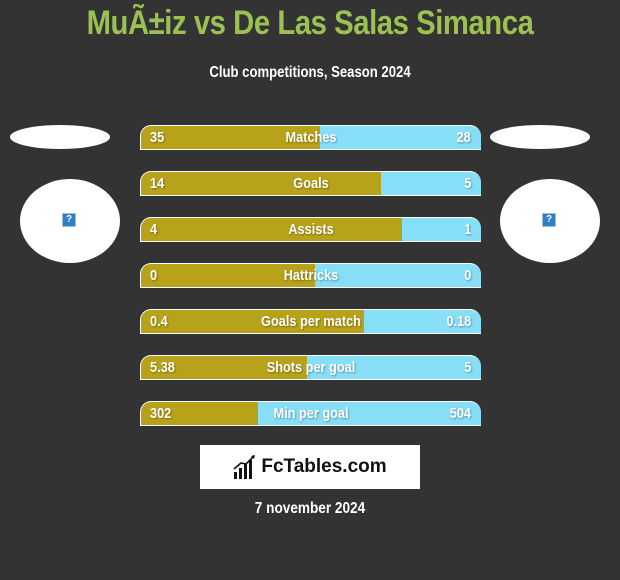  Describe the element at coordinates (467, 229) in the screenshot. I see `right-value: 1` at that location.